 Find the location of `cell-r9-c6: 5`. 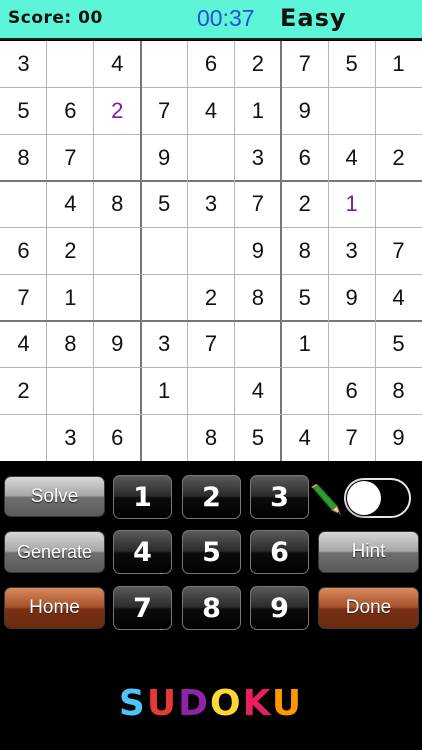

cell-r9-c6: 5 is located at coordinates (257, 437).